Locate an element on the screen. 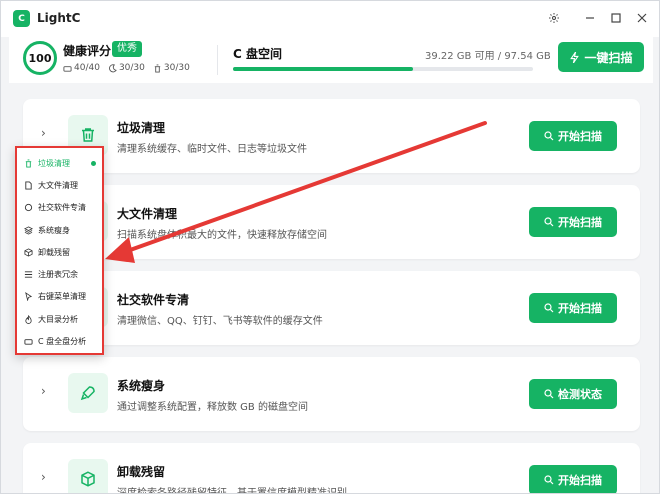  minimize-icon is located at coordinates (590, 18).